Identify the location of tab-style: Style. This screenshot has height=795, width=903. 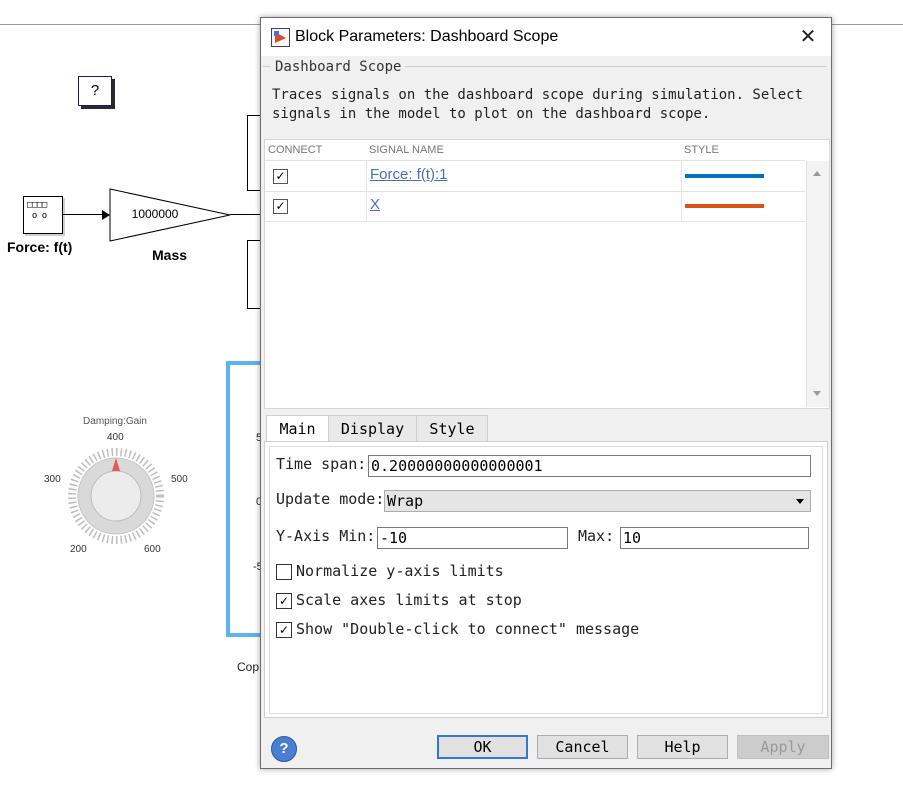
(452, 428).